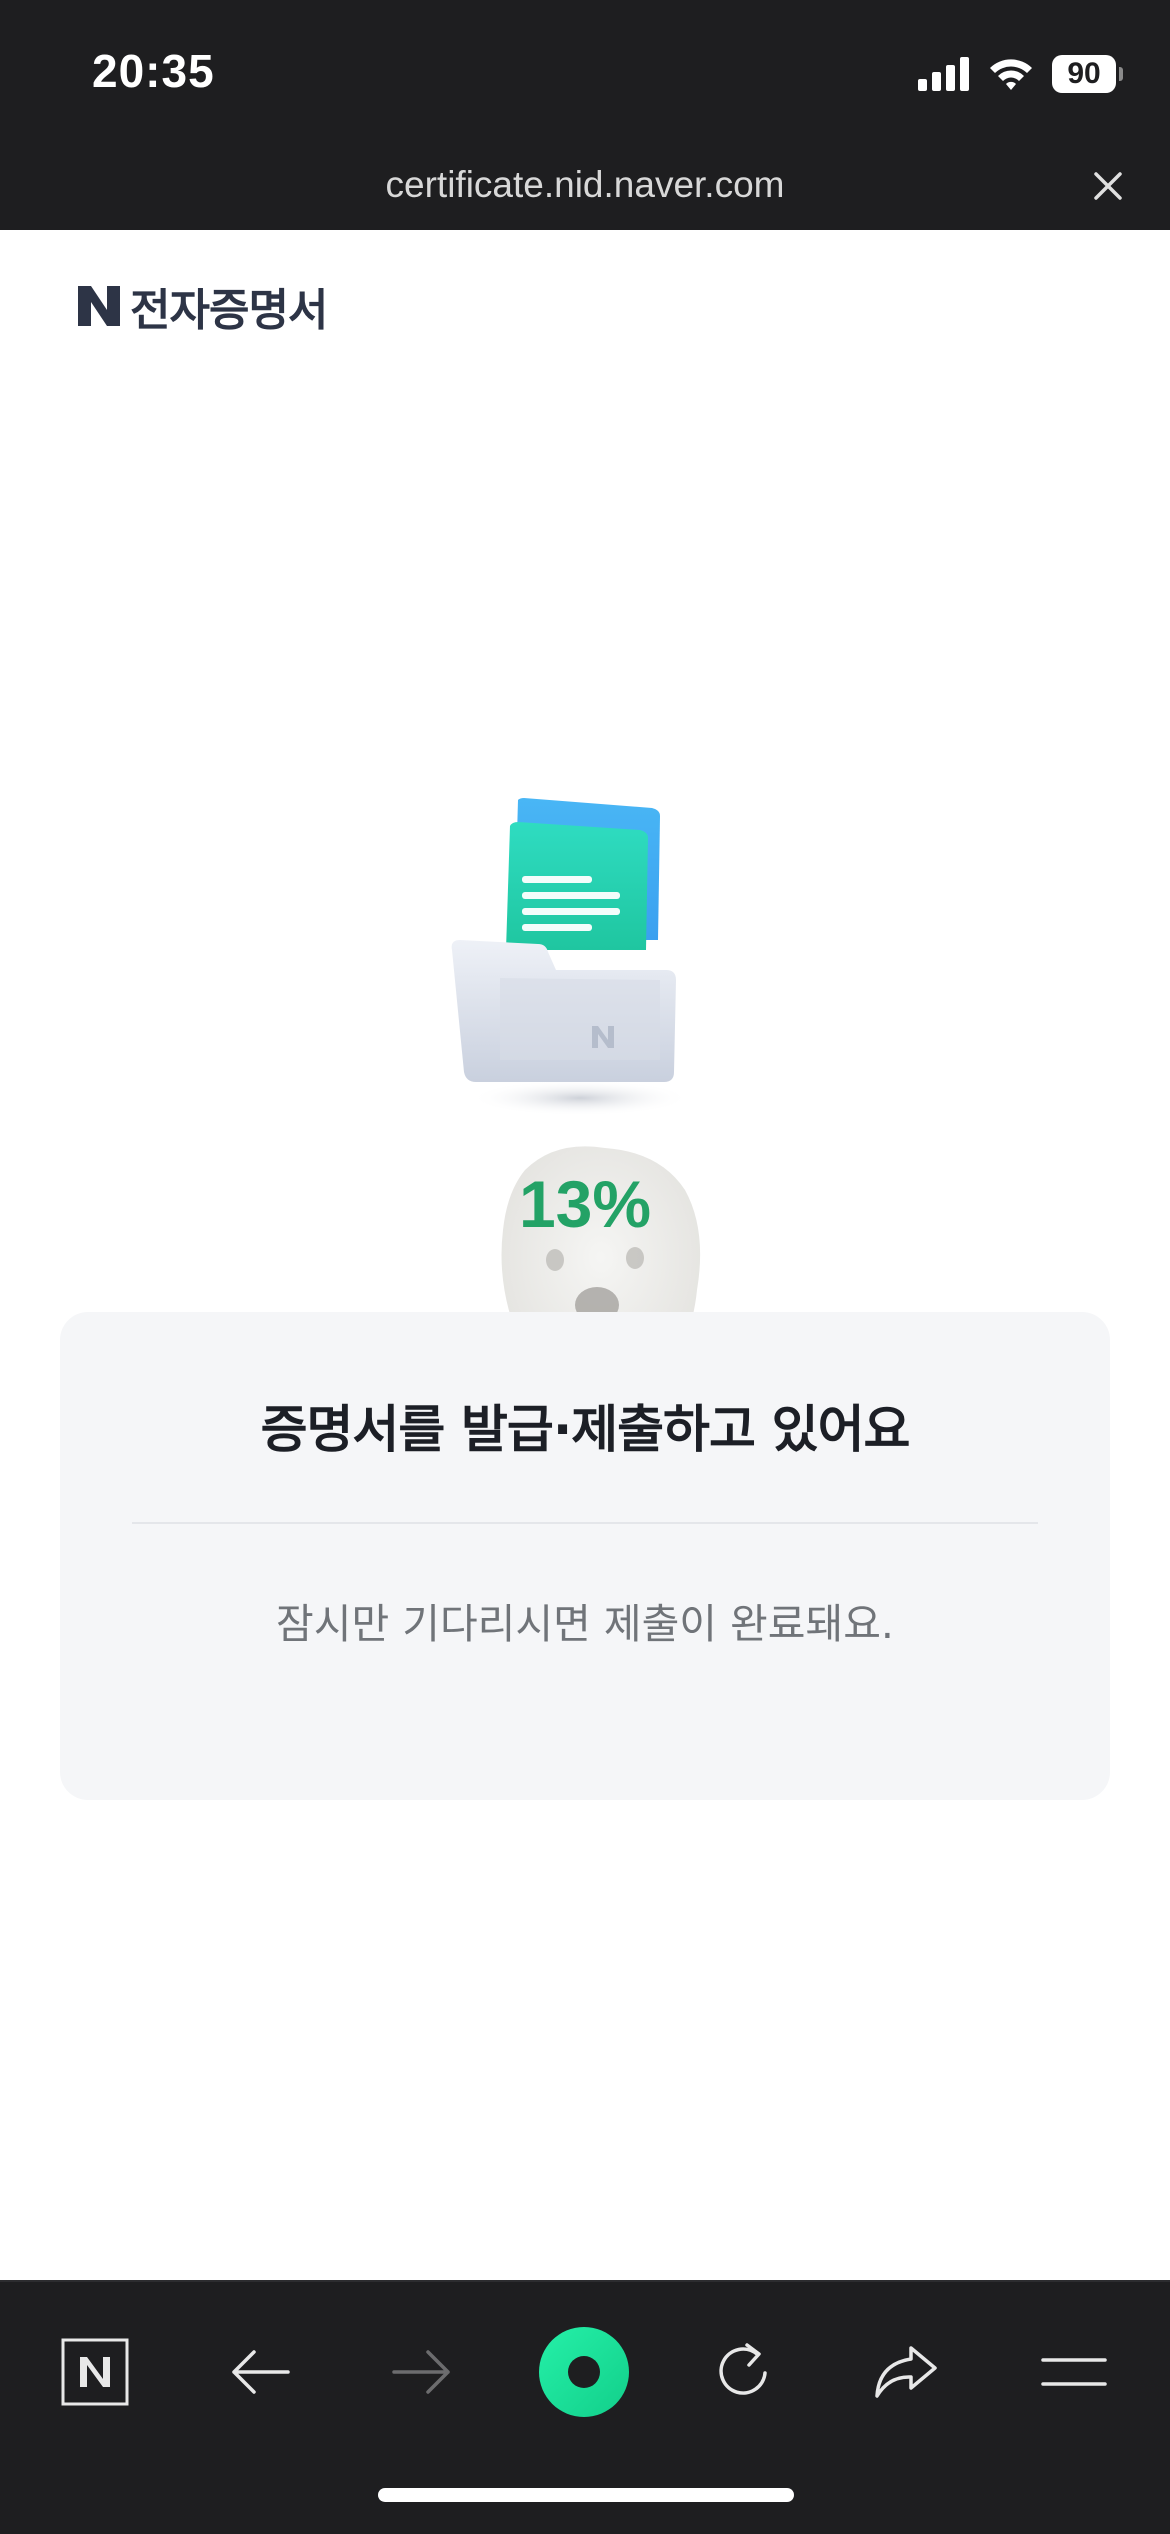 The height and width of the screenshot is (2534, 1170). I want to click on logo-text: 전자증명서, so click(229, 310).